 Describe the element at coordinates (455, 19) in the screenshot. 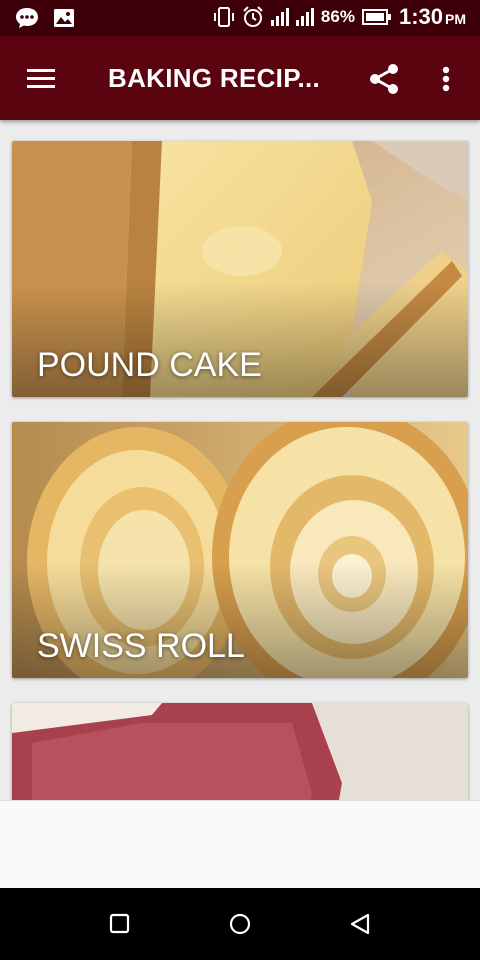

I see `clock-suffix: PM` at that location.